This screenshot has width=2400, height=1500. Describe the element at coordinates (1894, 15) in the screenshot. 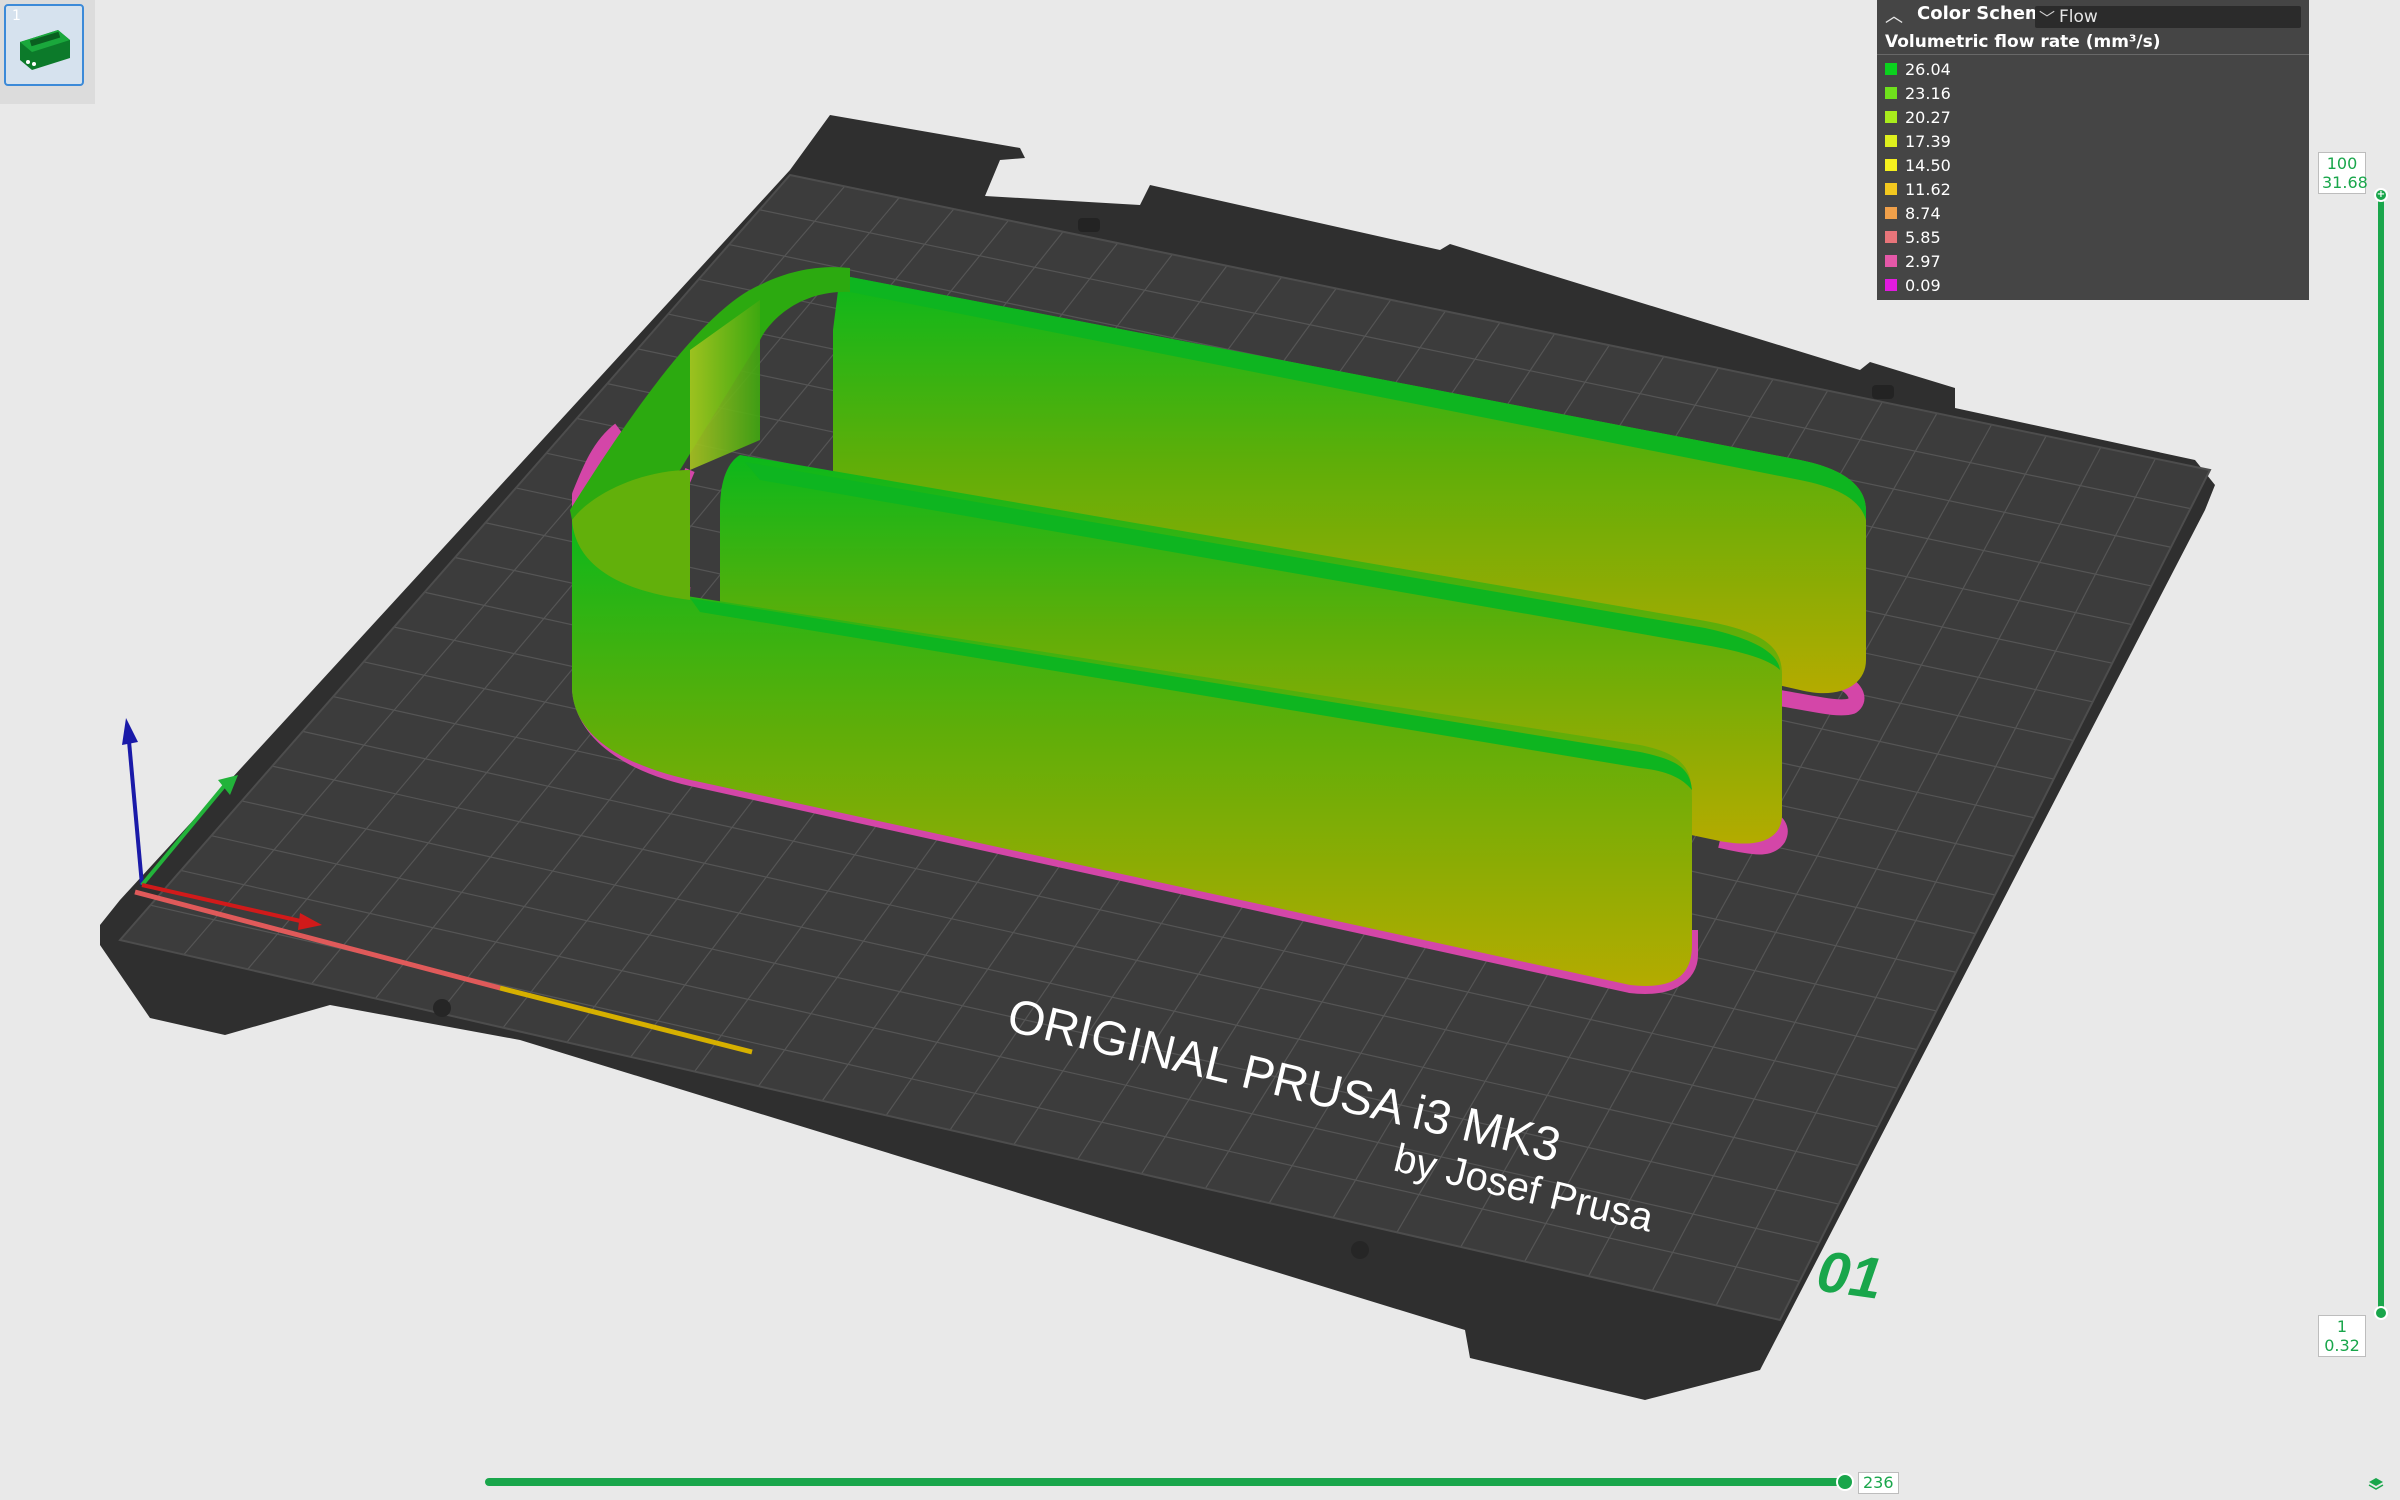

I see `collapse-chevron-icon: ︿` at that location.